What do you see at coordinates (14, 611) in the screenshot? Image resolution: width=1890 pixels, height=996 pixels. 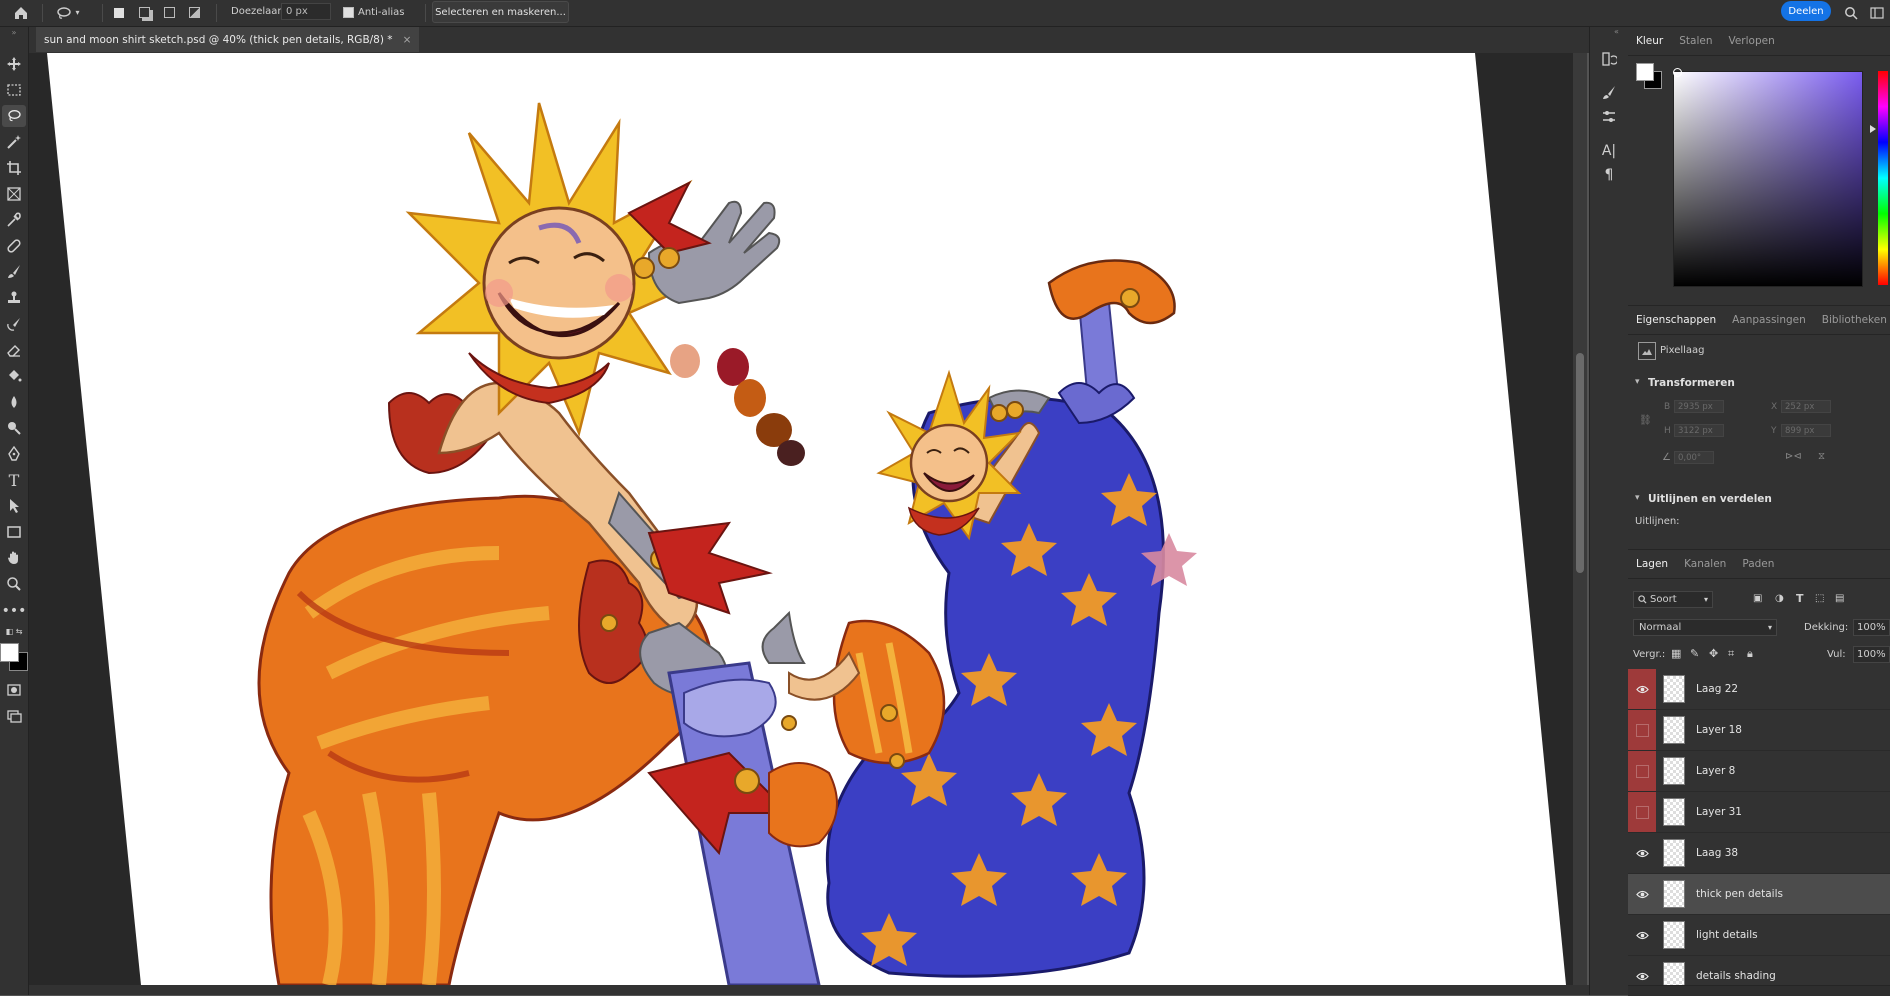 I see `more-icon: •••` at bounding box center [14, 611].